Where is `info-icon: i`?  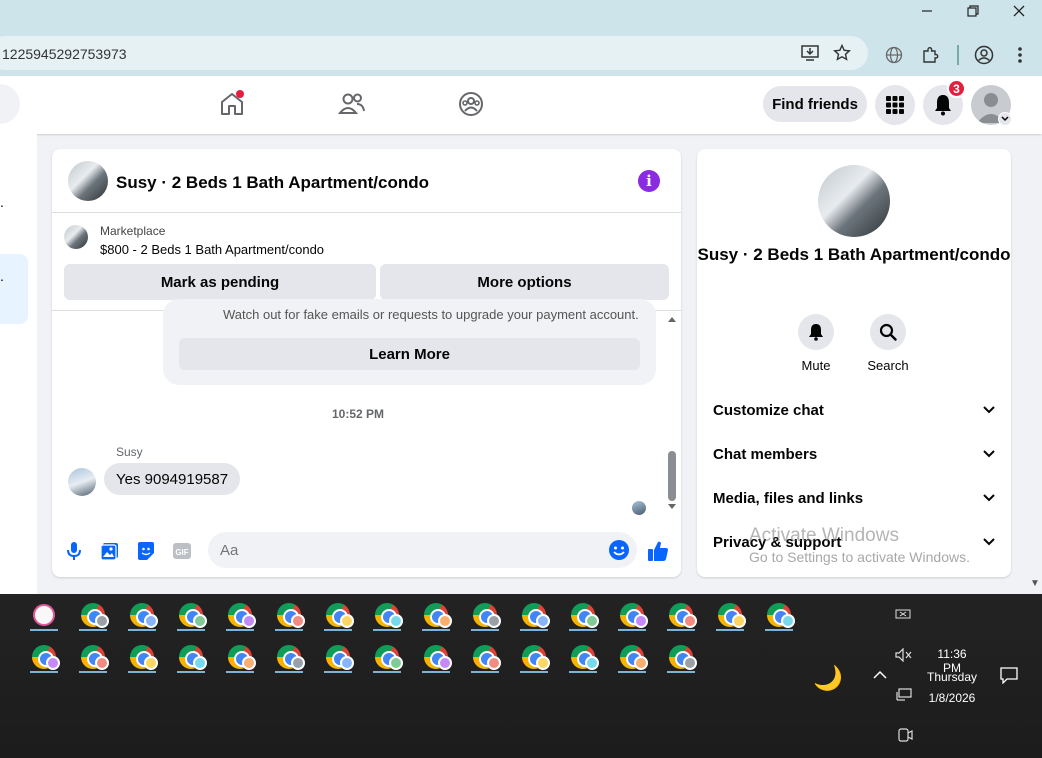 info-icon: i is located at coordinates (649, 181).